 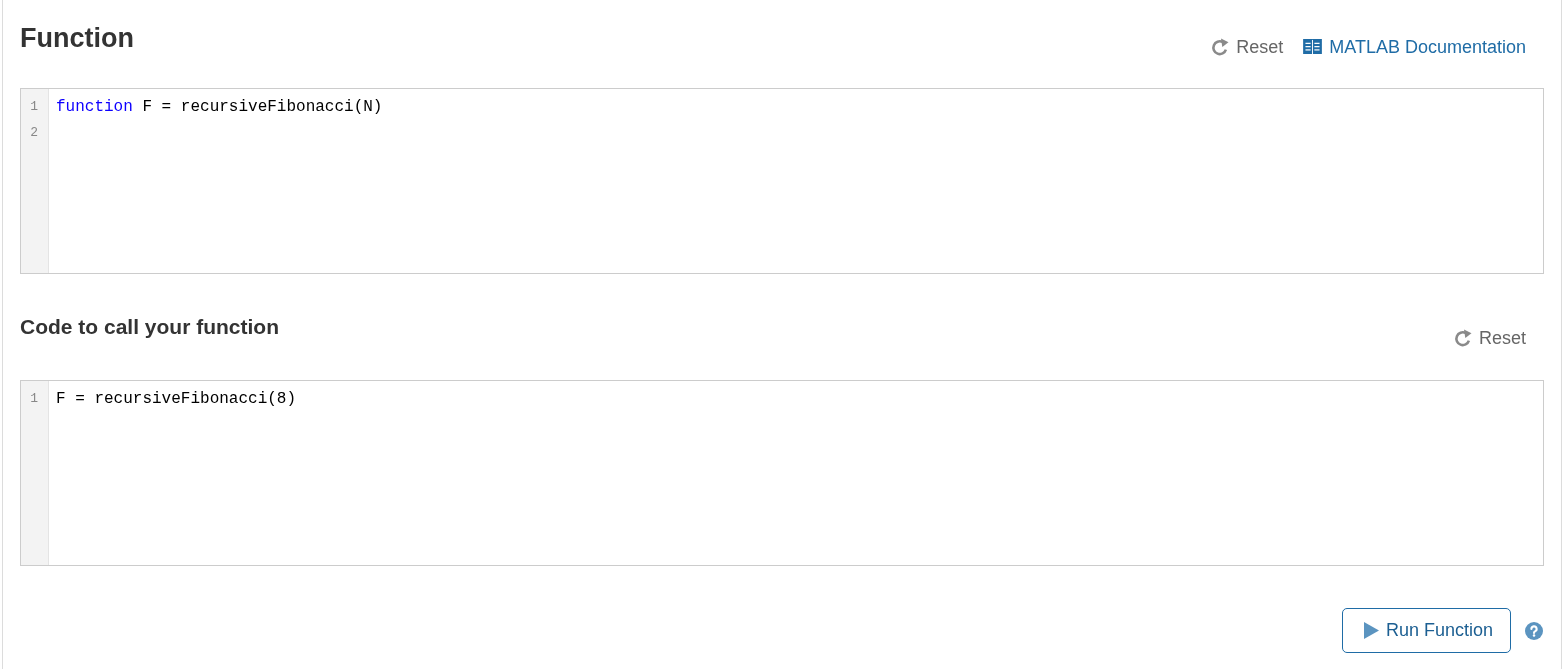 I want to click on run-button: Run Function, so click(x=1426, y=630).